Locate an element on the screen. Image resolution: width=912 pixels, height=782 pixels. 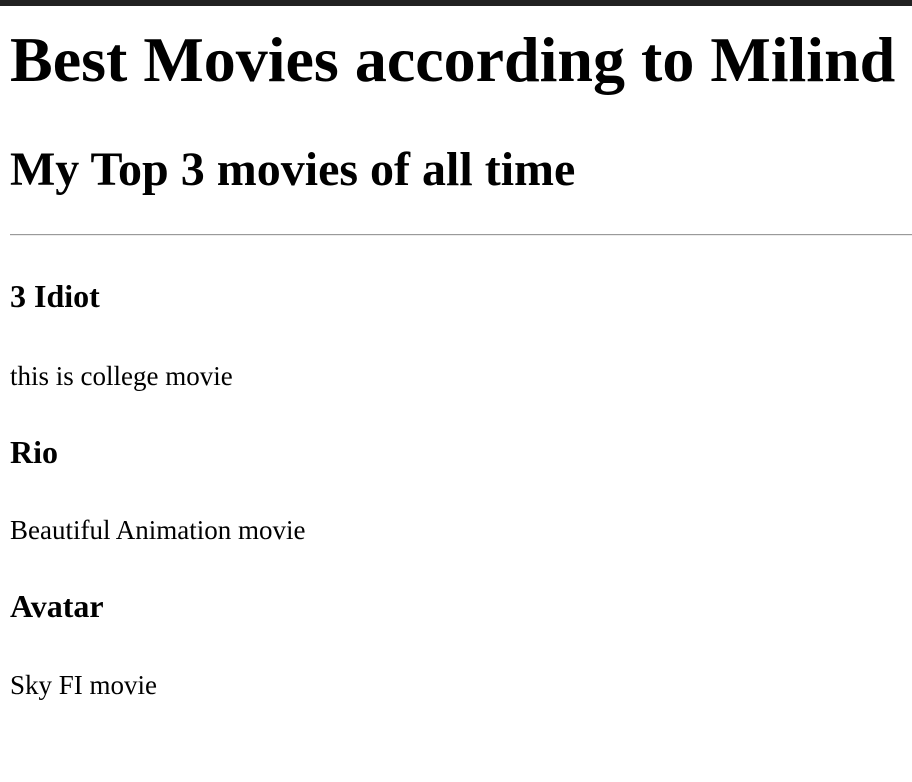
movie-description-3-idiot: this is college movie is located at coordinates (121, 376).